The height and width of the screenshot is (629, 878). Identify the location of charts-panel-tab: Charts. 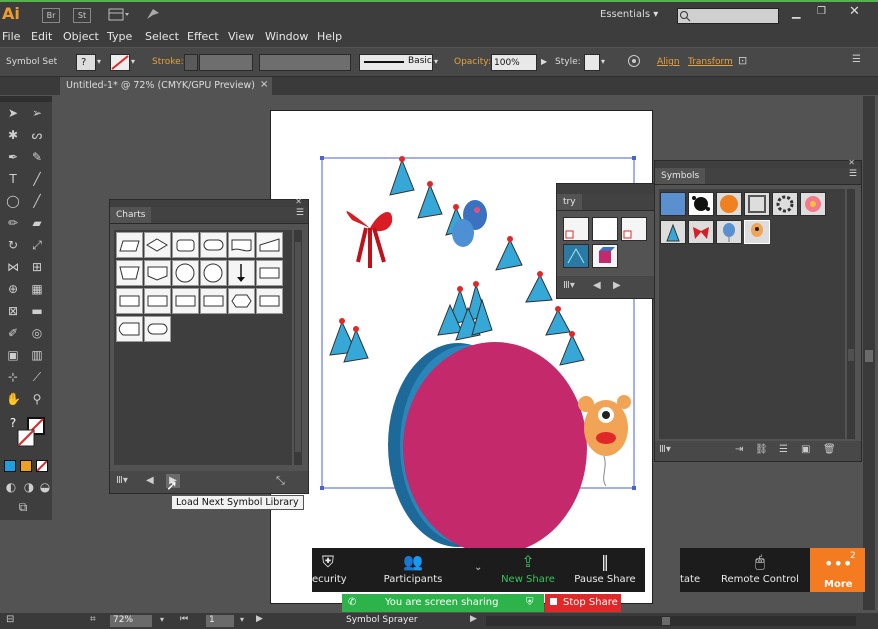
(131, 215).